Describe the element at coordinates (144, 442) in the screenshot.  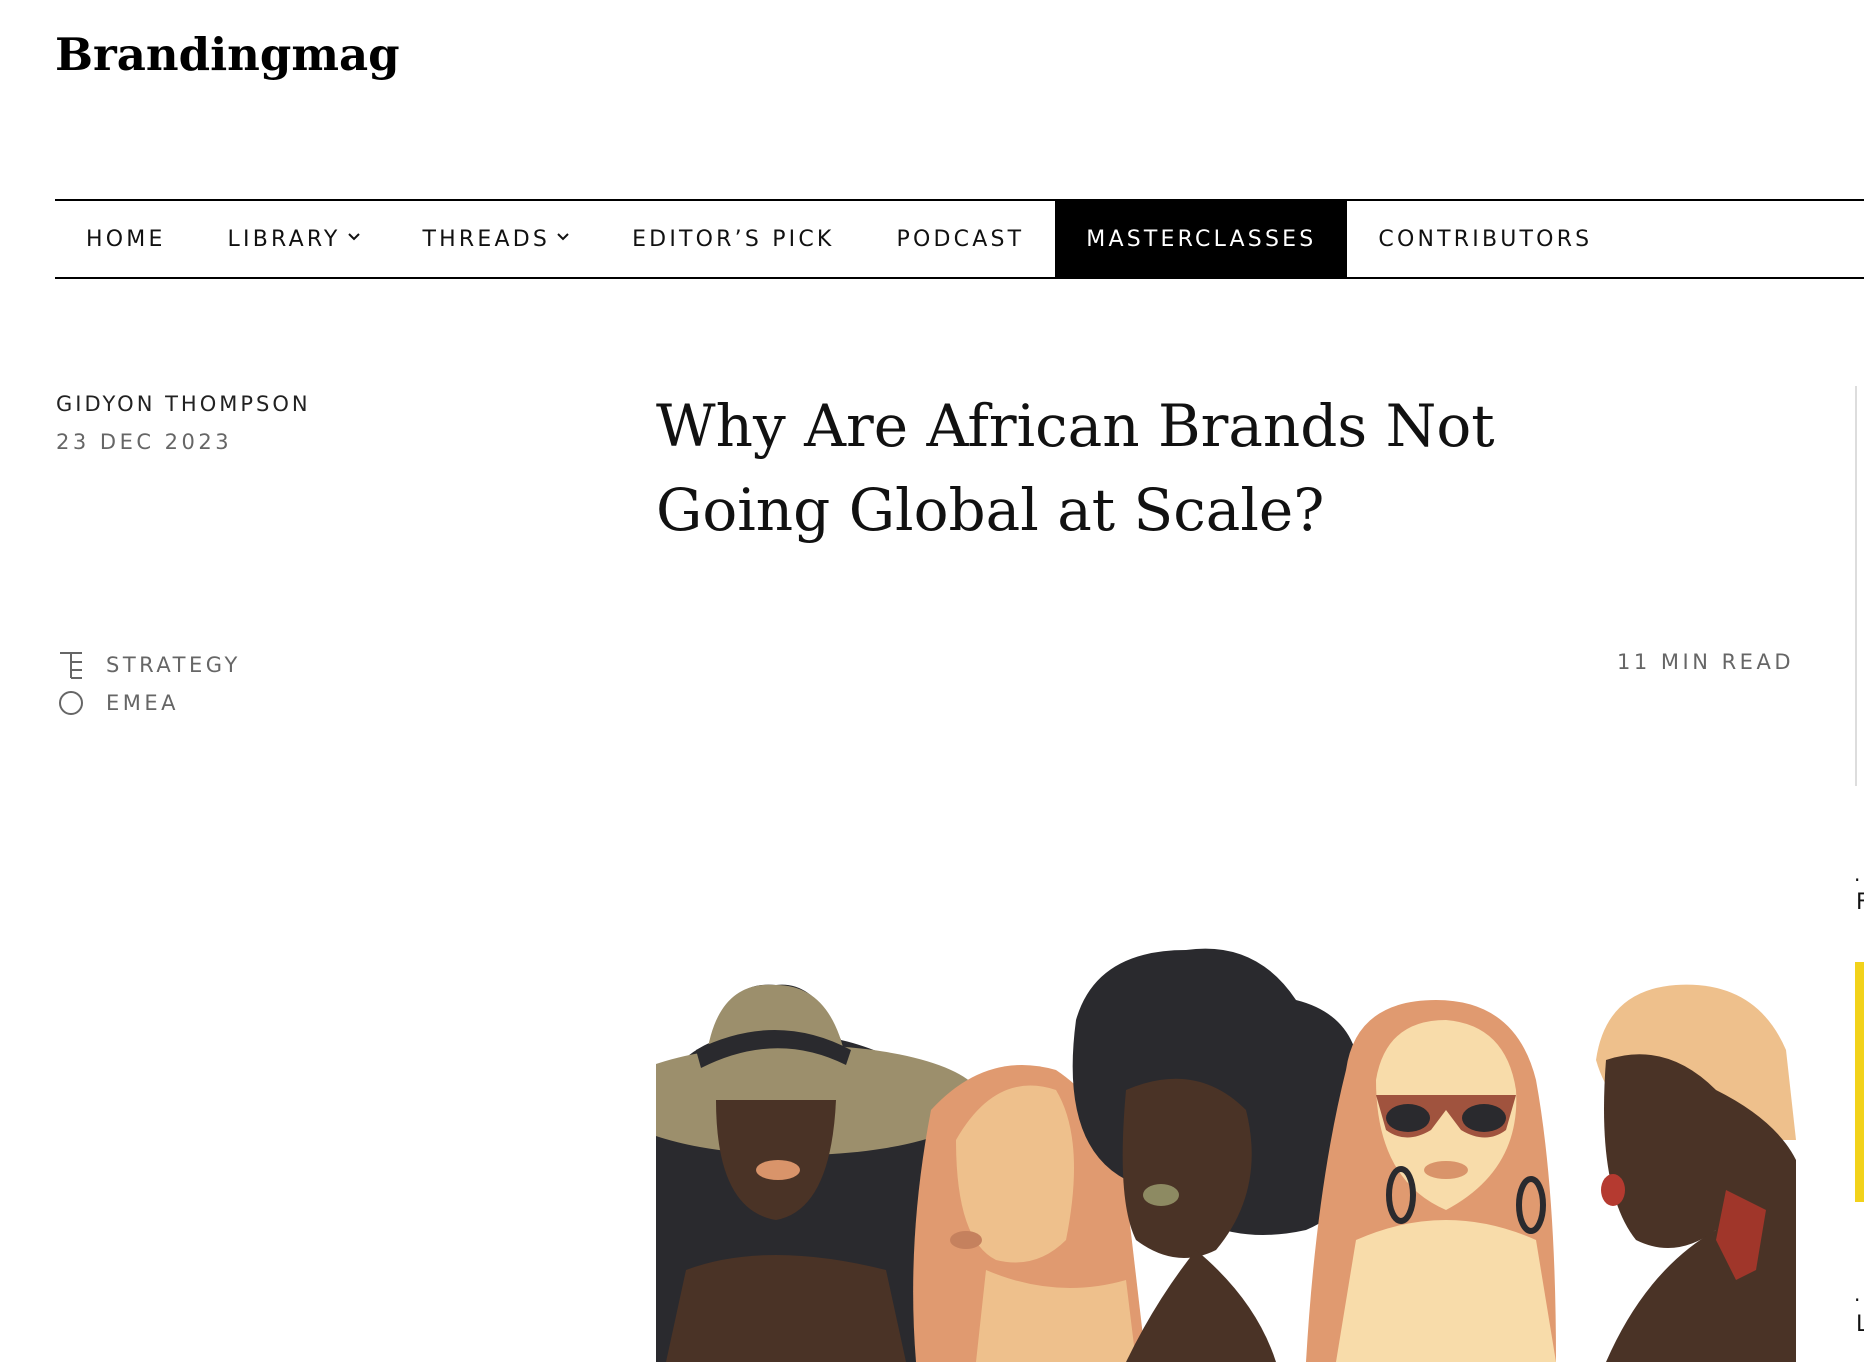
I see `article-date: 23 DEC 2023` at that location.